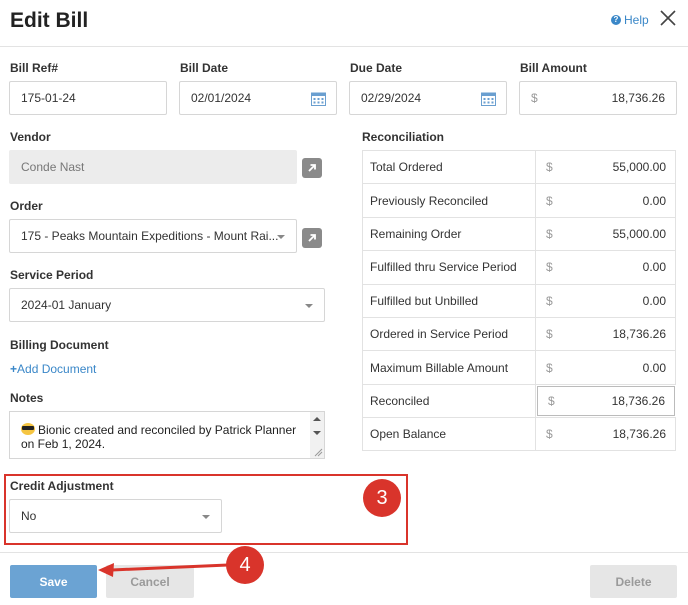 The image size is (688, 605). Describe the element at coordinates (258, 98) in the screenshot. I see `bill-date-input: 02/01/2024` at that location.